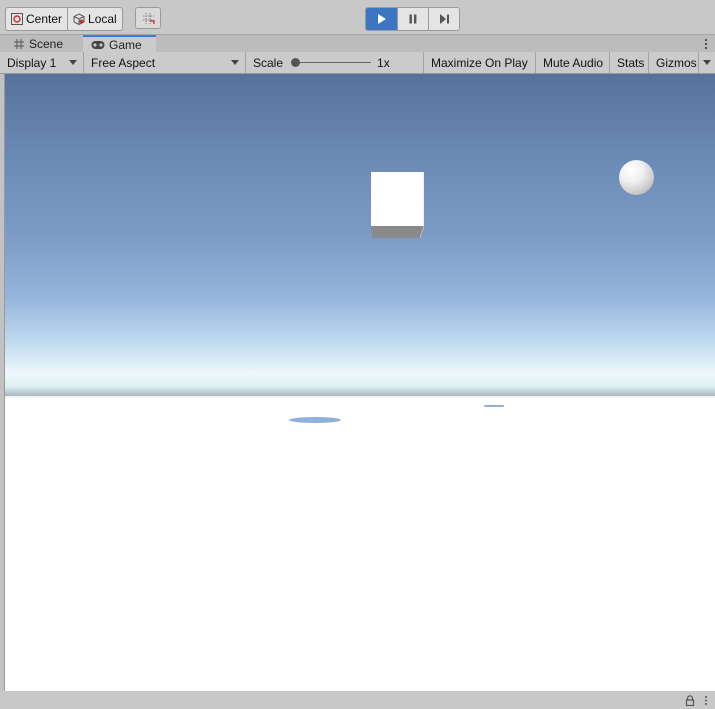 This screenshot has width=715, height=709. What do you see at coordinates (123, 62) in the screenshot?
I see `aspect-label: Free Aspect` at bounding box center [123, 62].